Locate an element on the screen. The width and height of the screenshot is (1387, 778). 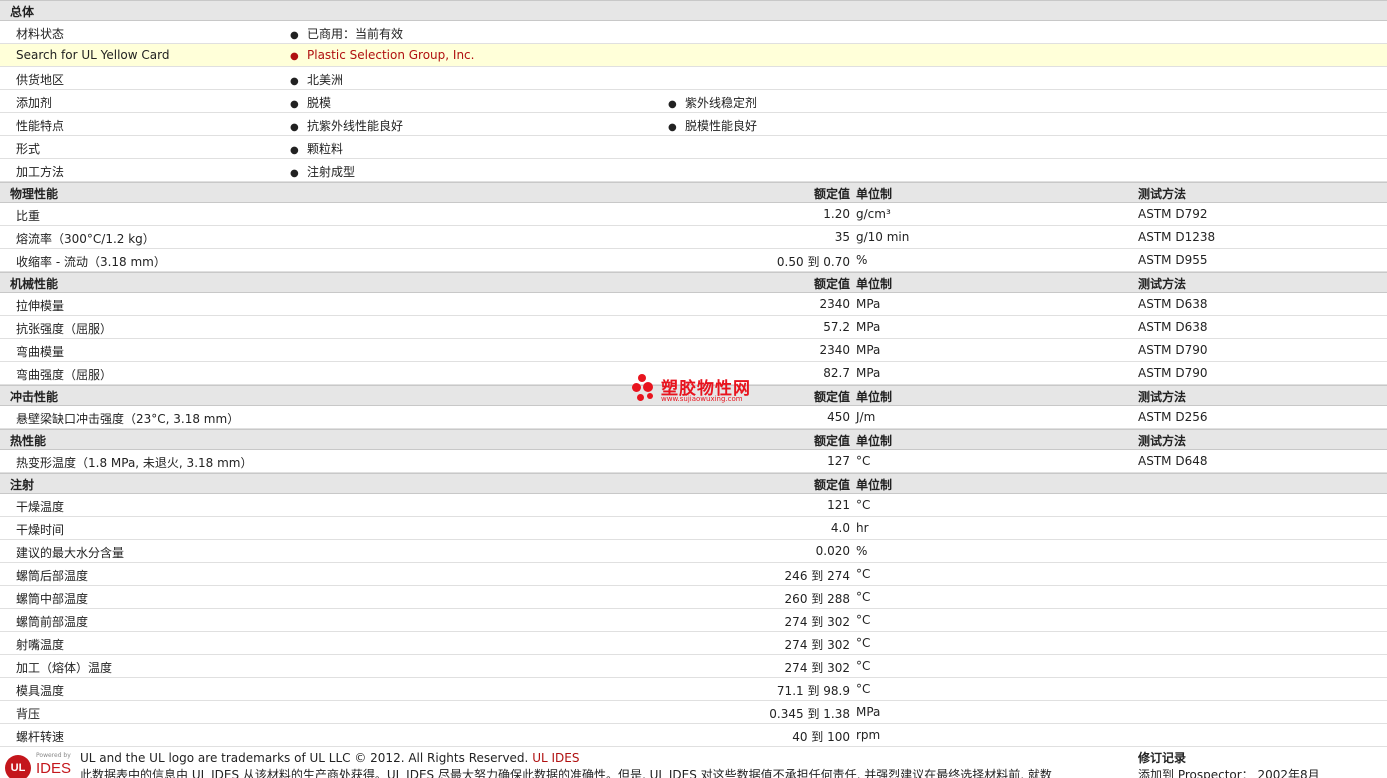
ul-ides-link: UL IDES is located at coordinates (555, 758).